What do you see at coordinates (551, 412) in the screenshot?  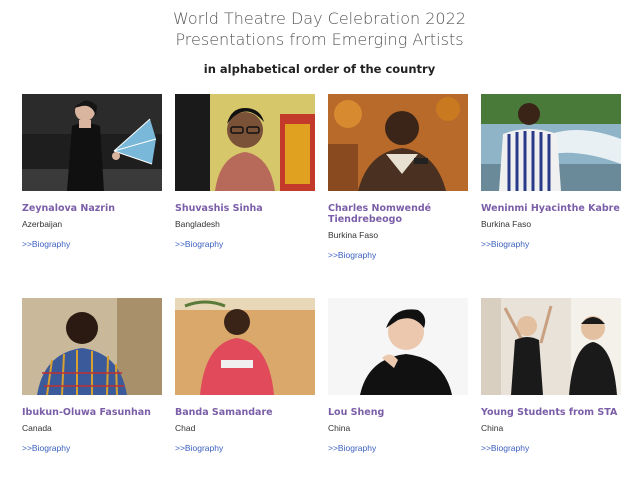 I see `artist-name: Young Students from STA` at bounding box center [551, 412].